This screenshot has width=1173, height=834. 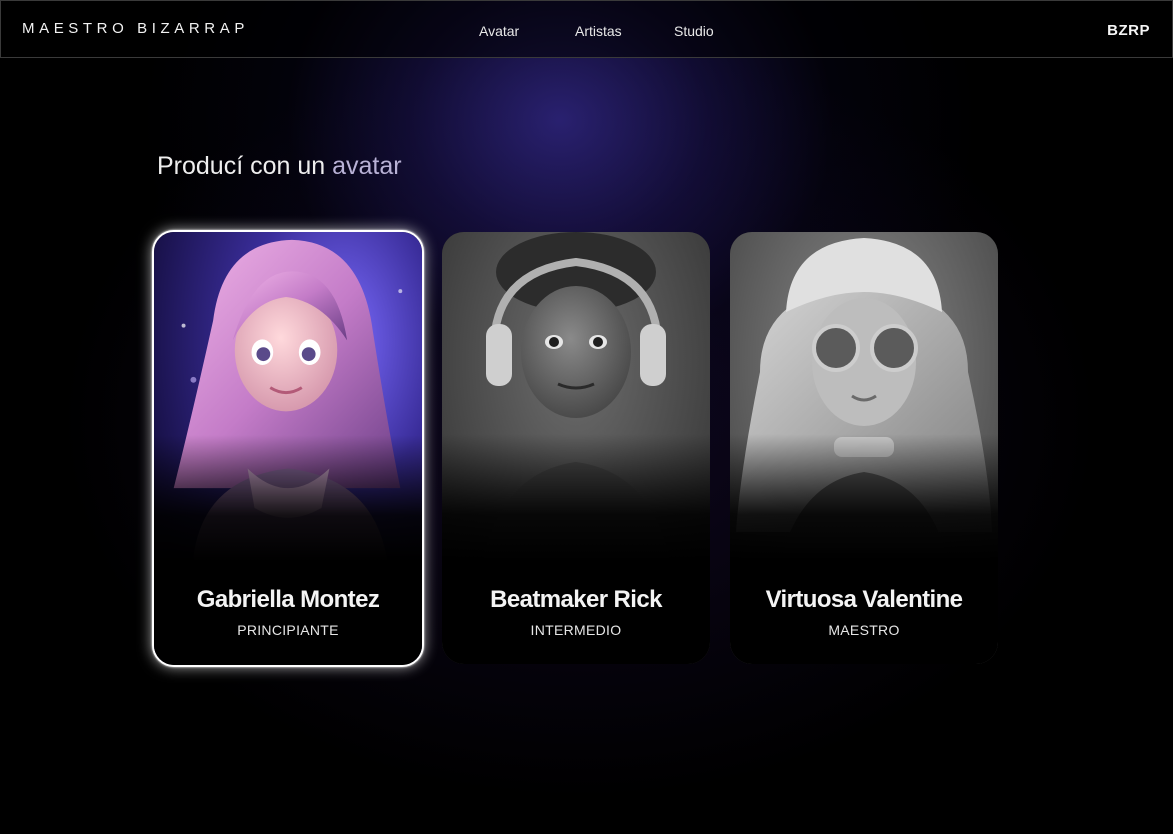 What do you see at coordinates (288, 630) in the screenshot?
I see `avatar-level: PRINCIPIANTE` at bounding box center [288, 630].